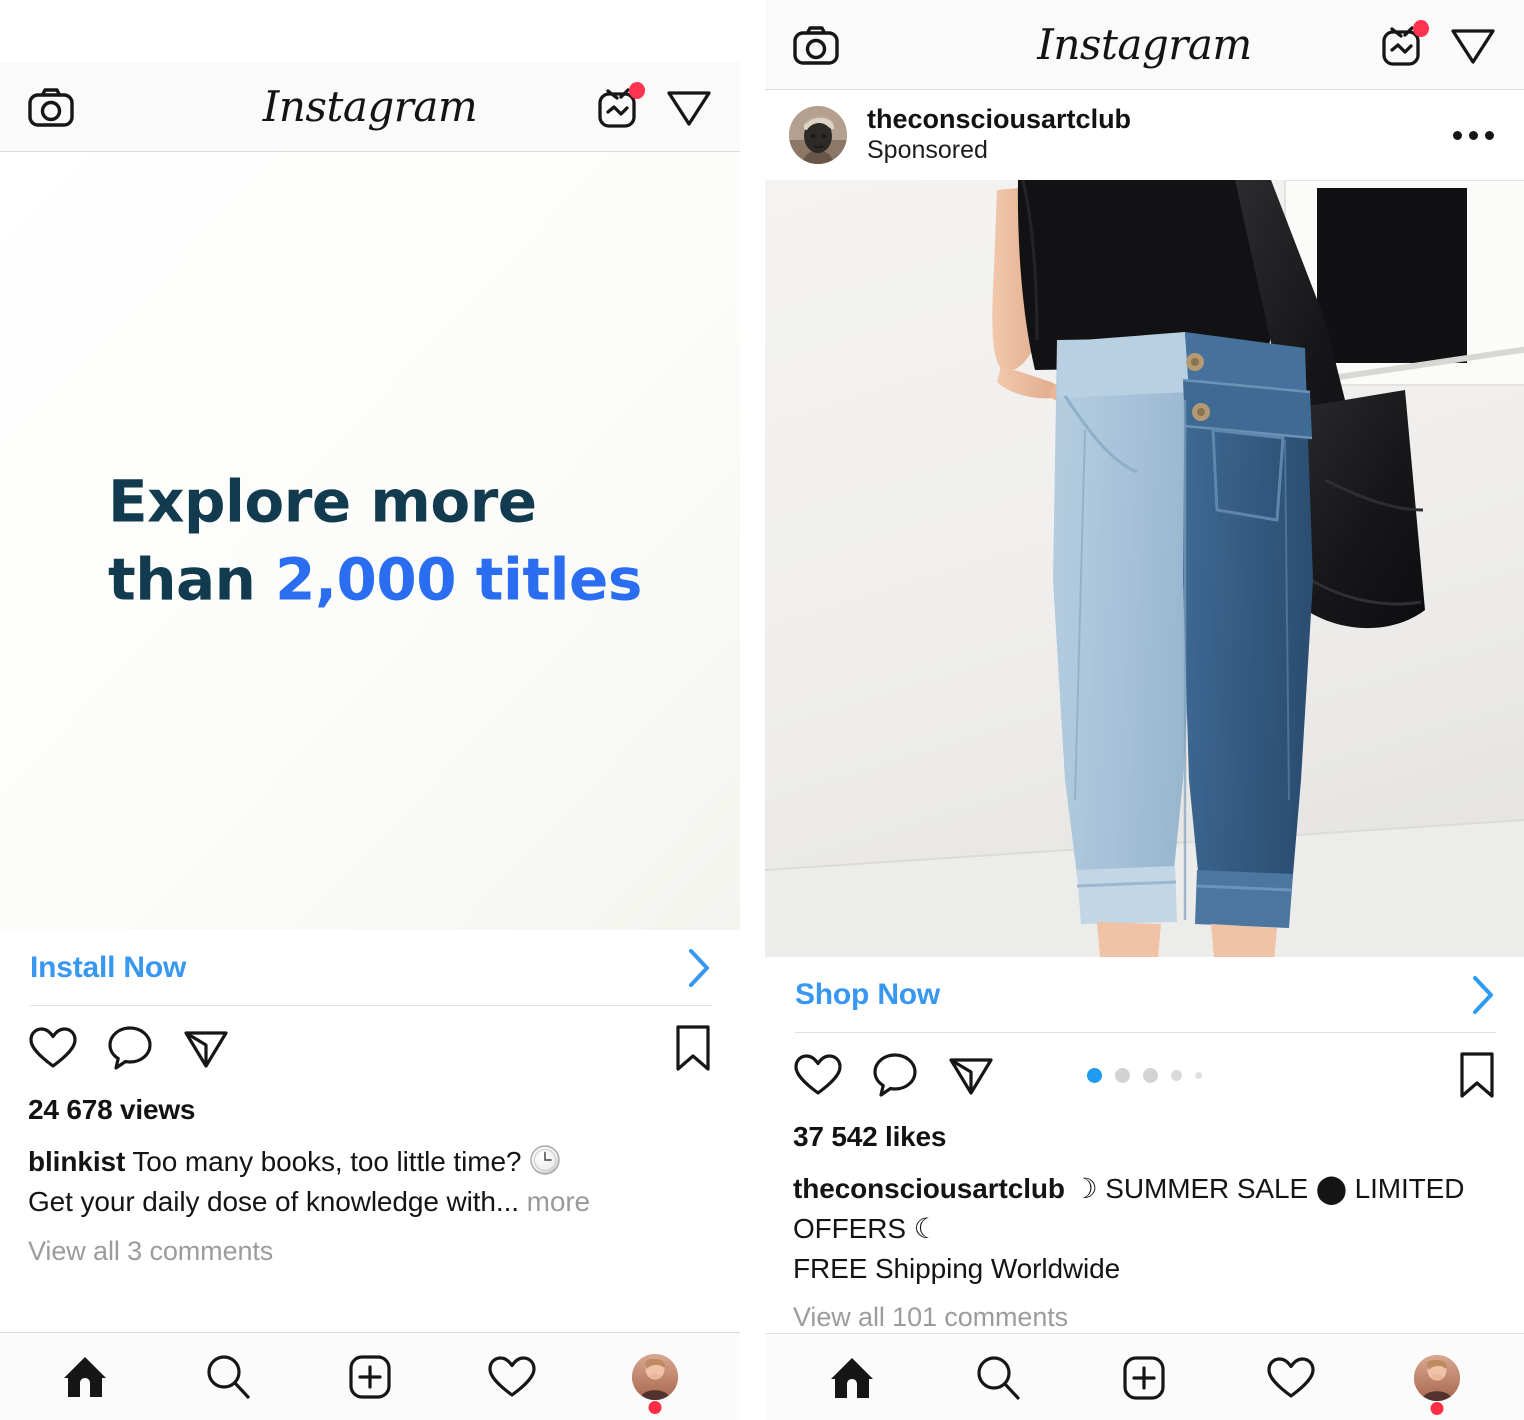 The image size is (1524, 1420). I want to click on caption-username: blinkist, so click(76, 1161).